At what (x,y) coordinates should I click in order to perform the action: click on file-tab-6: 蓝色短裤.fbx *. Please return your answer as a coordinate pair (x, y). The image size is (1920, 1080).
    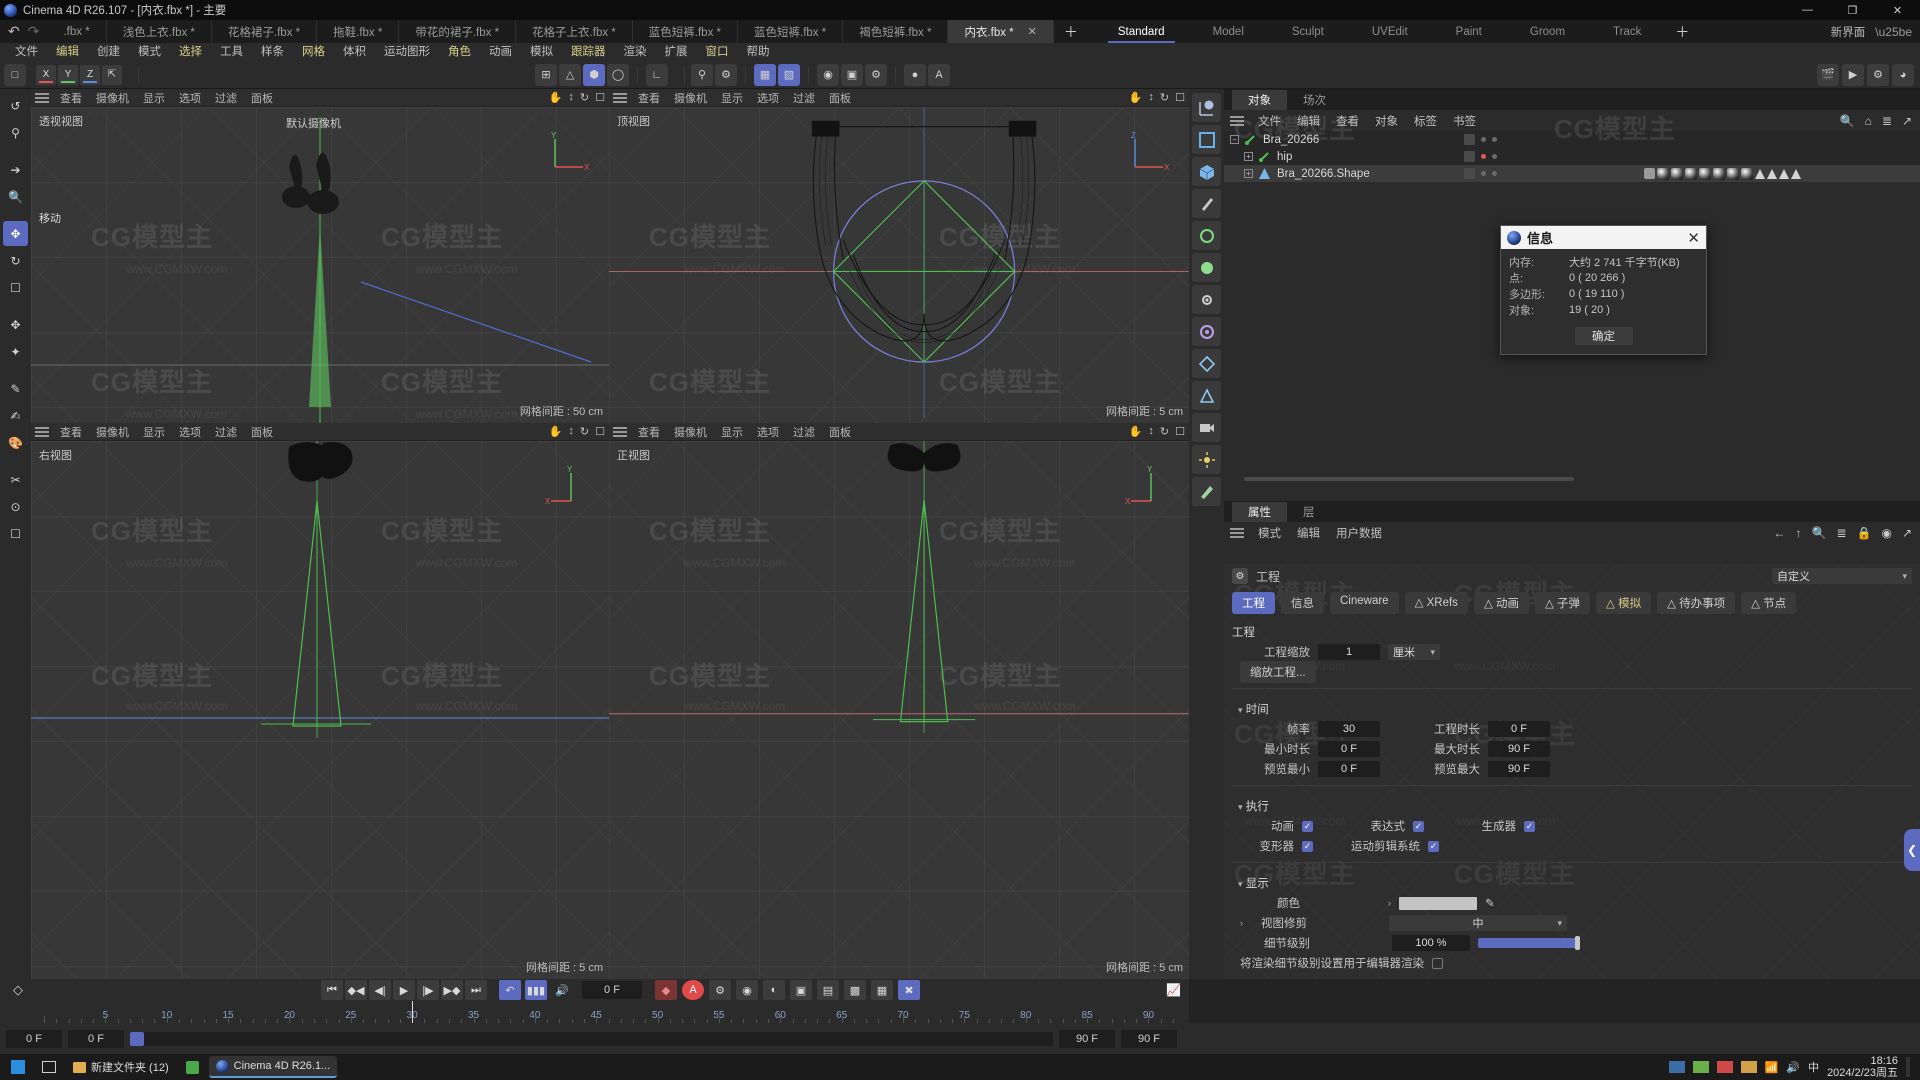
    Looking at the image, I should click on (685, 31).